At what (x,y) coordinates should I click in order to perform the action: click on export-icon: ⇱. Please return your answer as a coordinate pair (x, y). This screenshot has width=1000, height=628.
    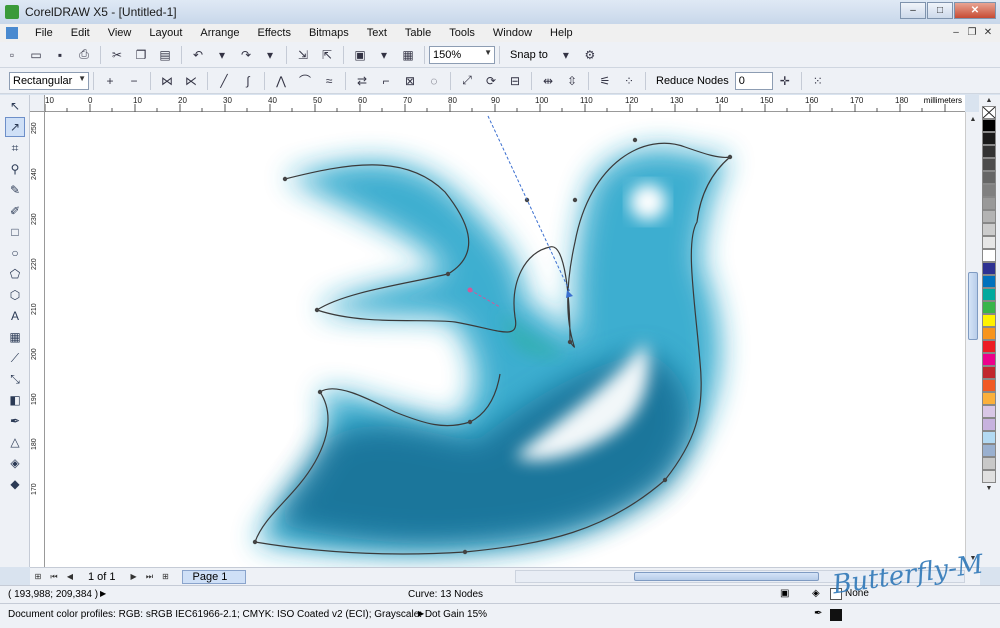
    Looking at the image, I should click on (327, 55).